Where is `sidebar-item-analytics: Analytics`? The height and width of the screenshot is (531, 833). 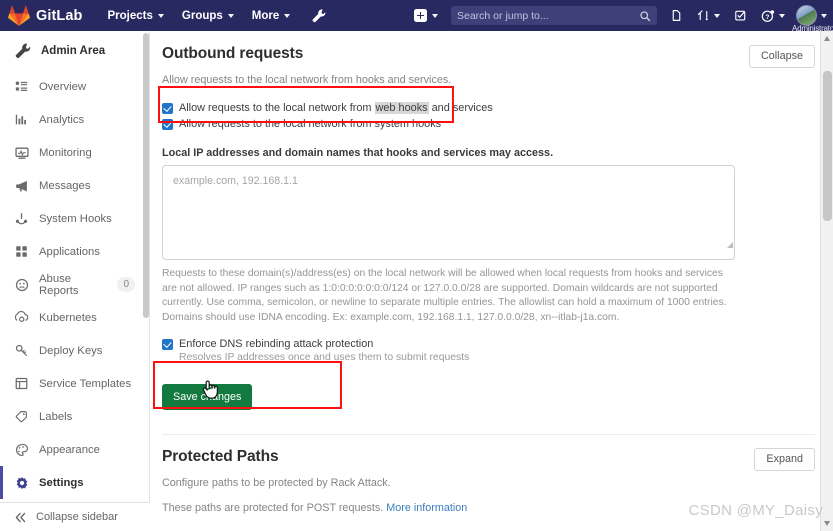 sidebar-item-analytics: Analytics is located at coordinates (74, 119).